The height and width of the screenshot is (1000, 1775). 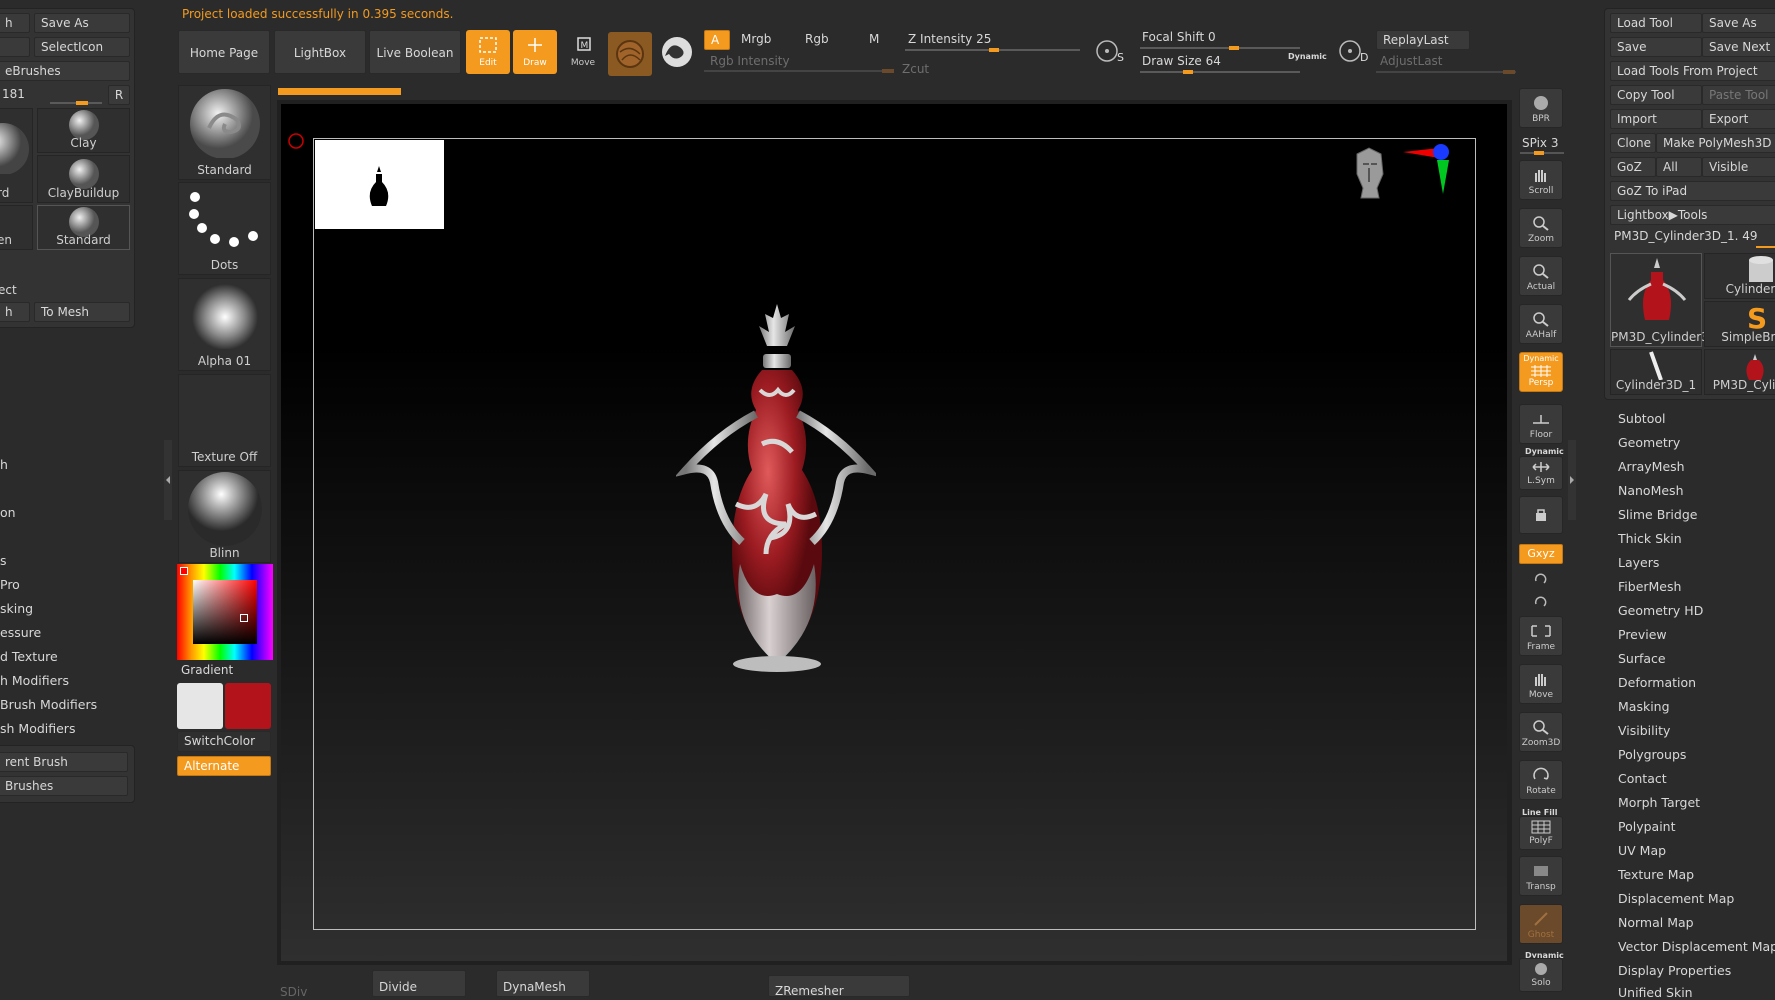 What do you see at coordinates (16, 155) in the screenshot?
I see `brush-thumb-1: rd` at bounding box center [16, 155].